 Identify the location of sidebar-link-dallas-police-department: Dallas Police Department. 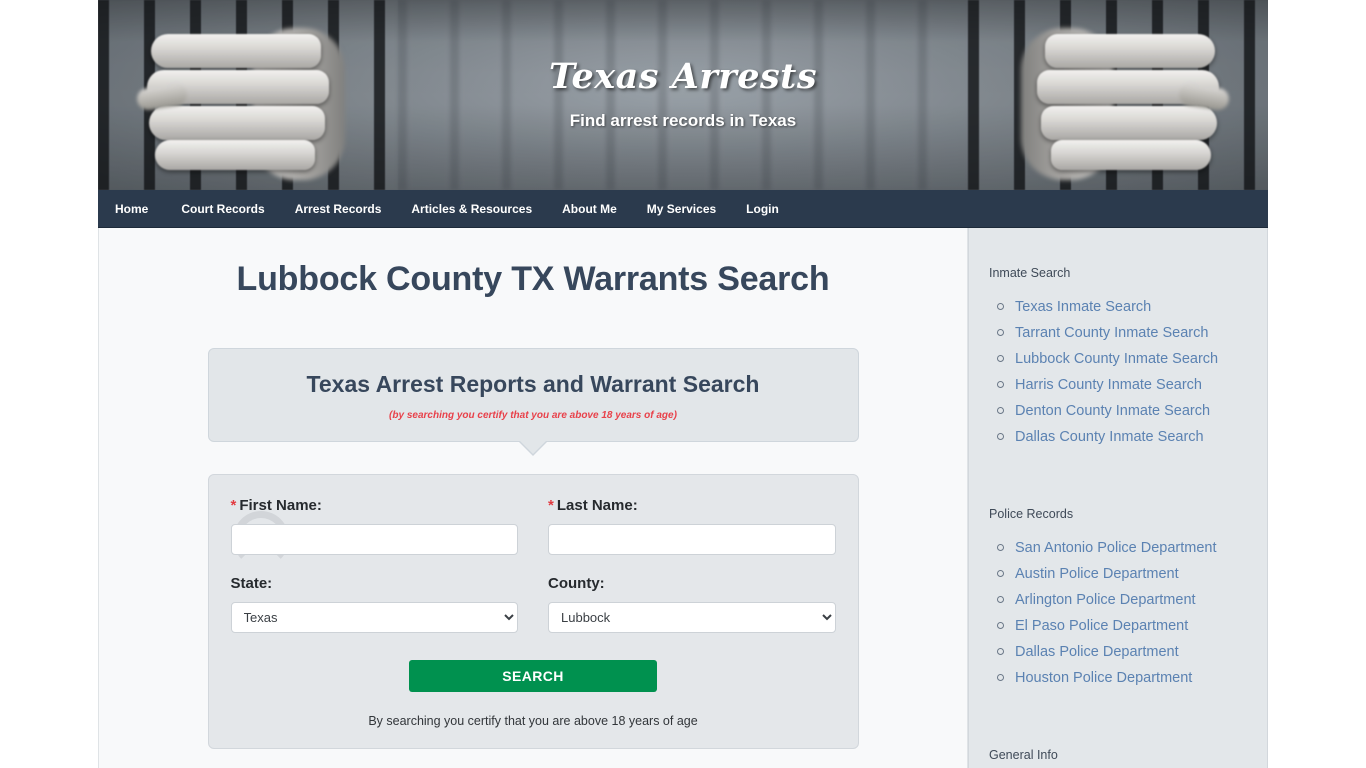
(1097, 652).